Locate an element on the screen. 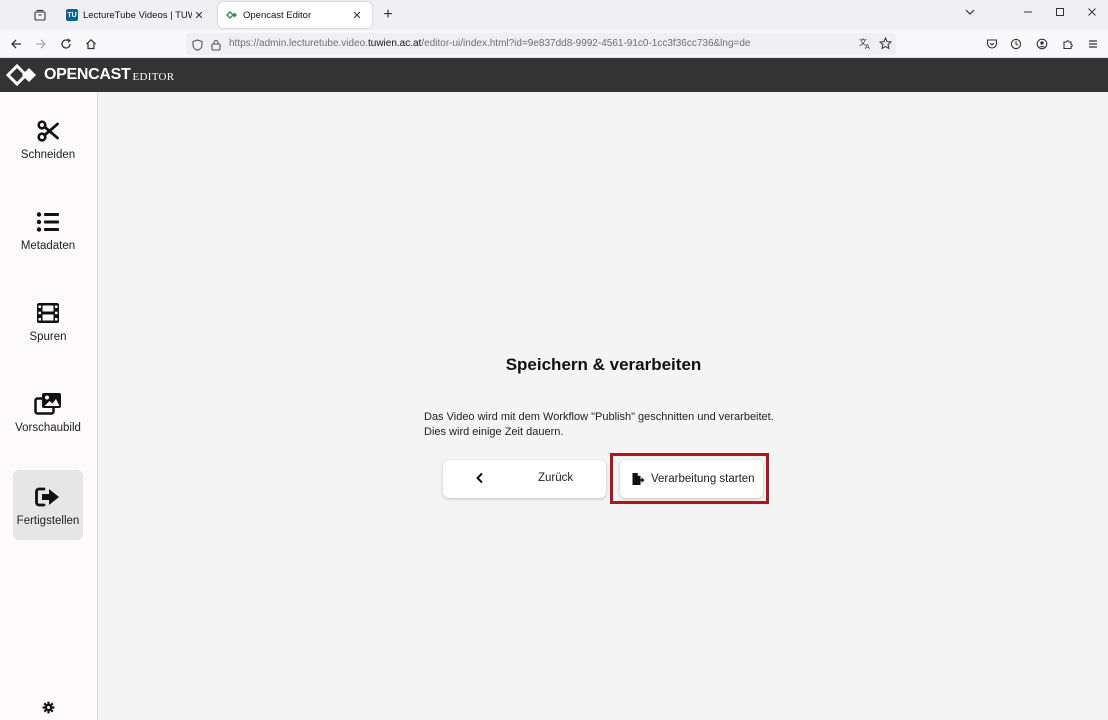 This screenshot has height=720, width=1108. opencast-favicon is located at coordinates (232, 15).